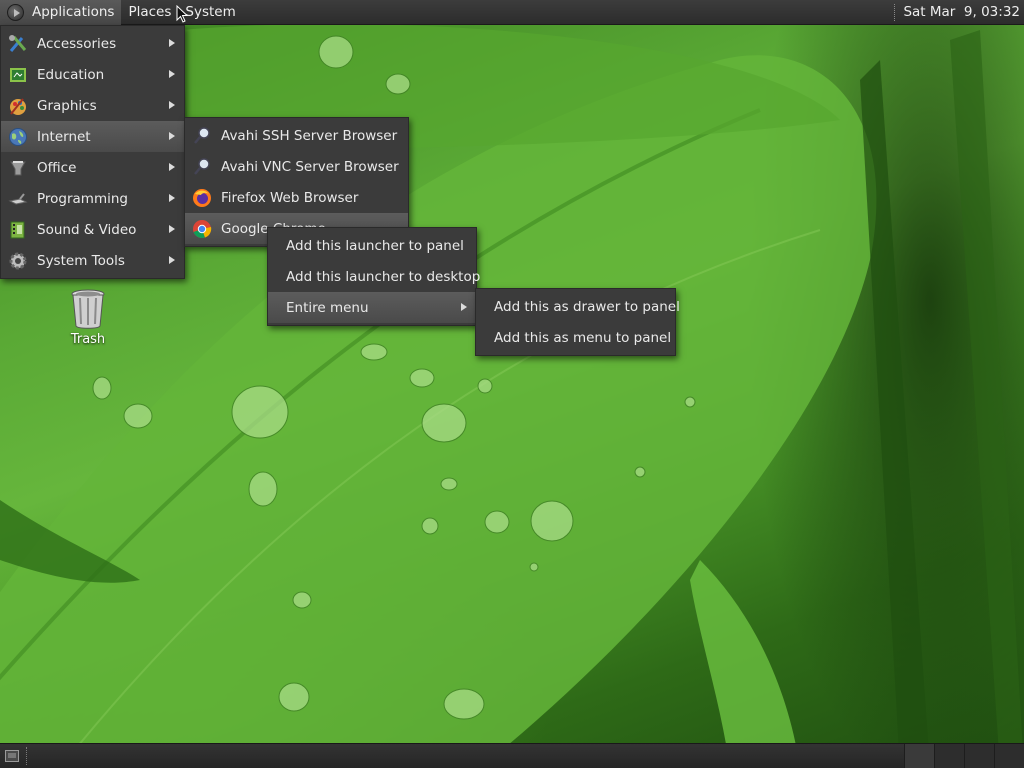 The height and width of the screenshot is (768, 1024). I want to click on menu-item-add-launcher-to-panel: Add this launcher to panel, so click(372, 245).